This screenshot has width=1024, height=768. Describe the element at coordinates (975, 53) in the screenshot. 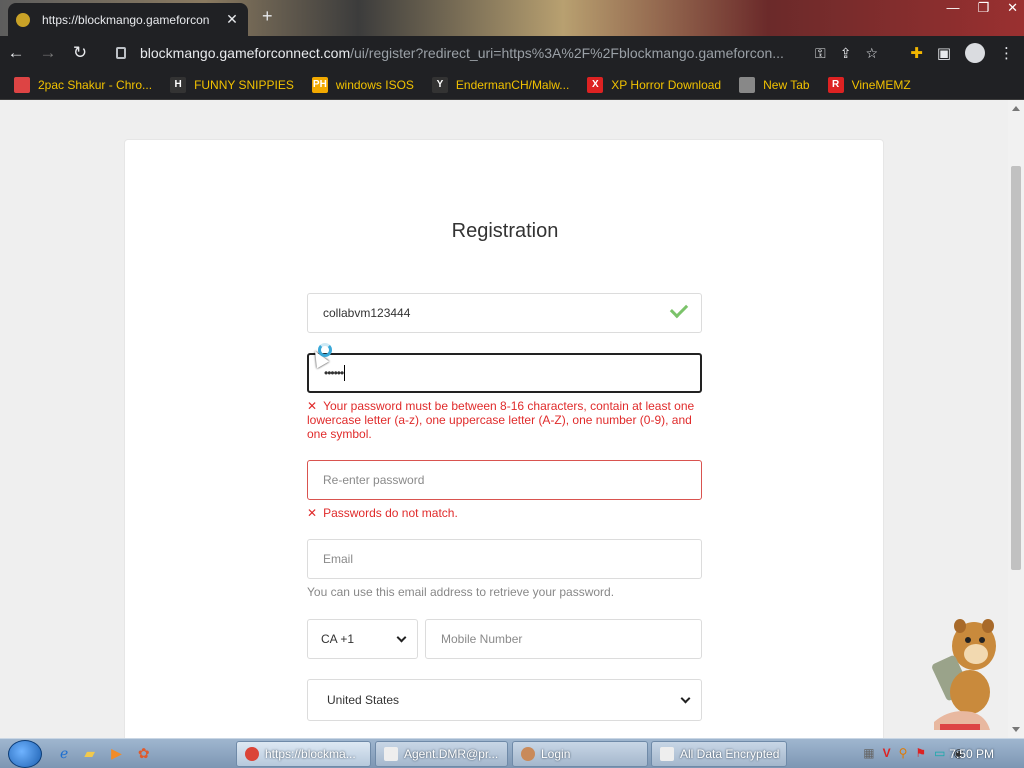

I see `profile-avatar-icon` at that location.